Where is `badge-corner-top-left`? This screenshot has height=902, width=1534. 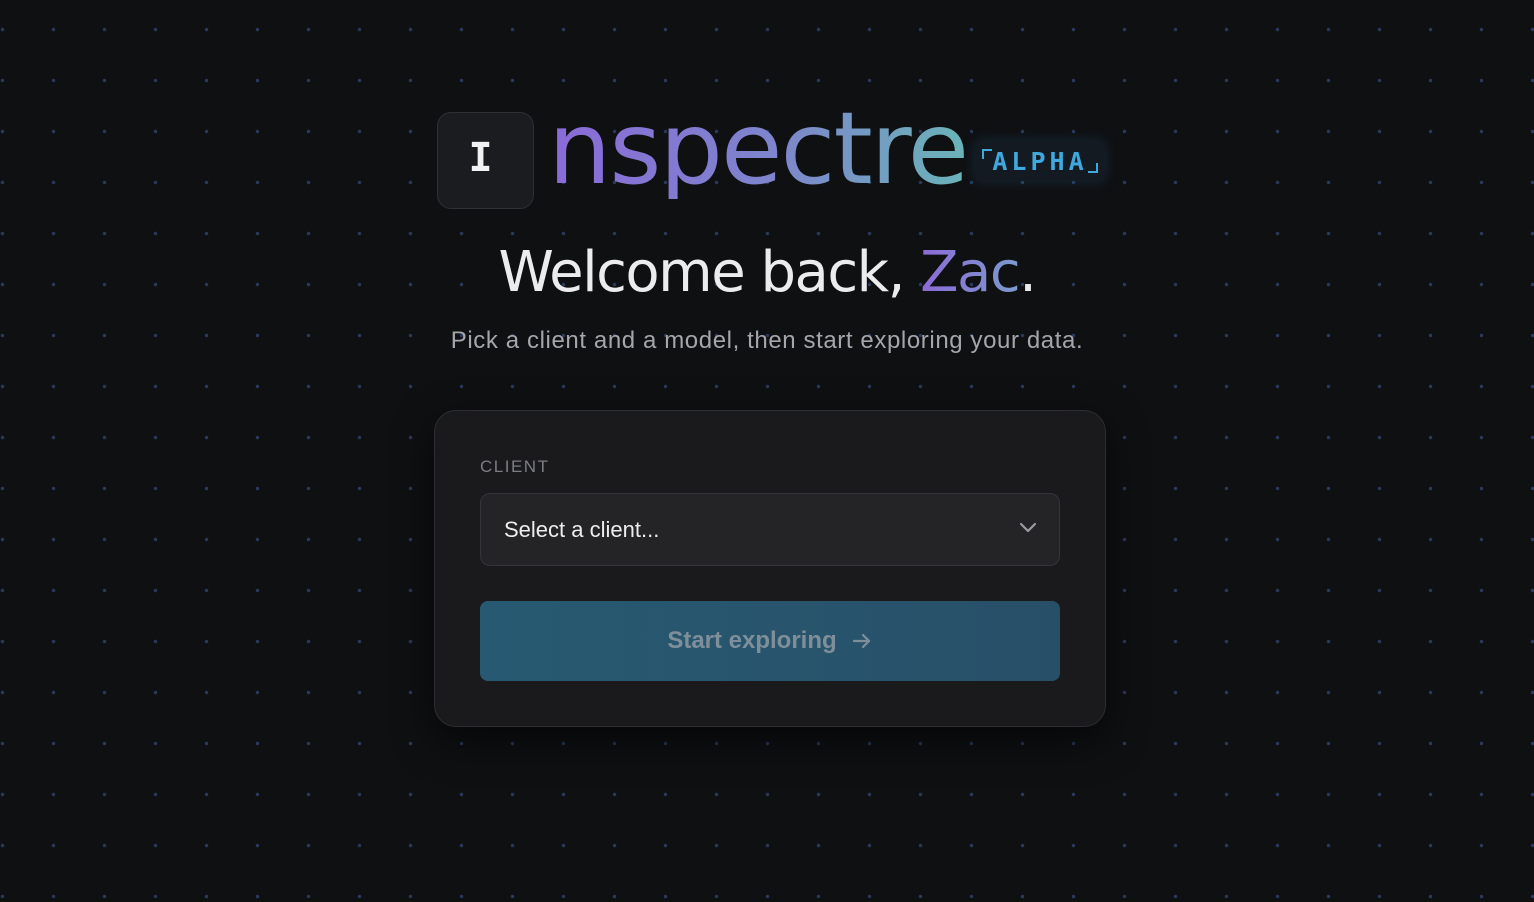
badge-corner-top-left is located at coordinates (987, 154).